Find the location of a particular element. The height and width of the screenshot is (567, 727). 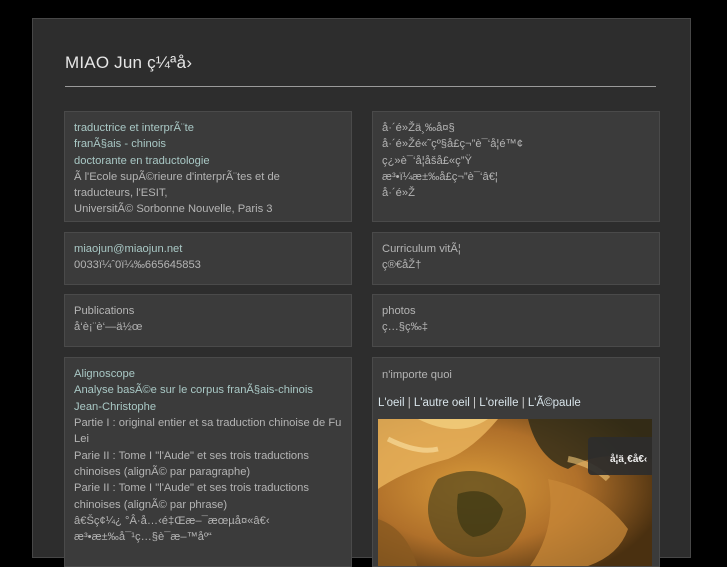

site-title: MIAO Jun ç¼ªå› is located at coordinates (129, 62).